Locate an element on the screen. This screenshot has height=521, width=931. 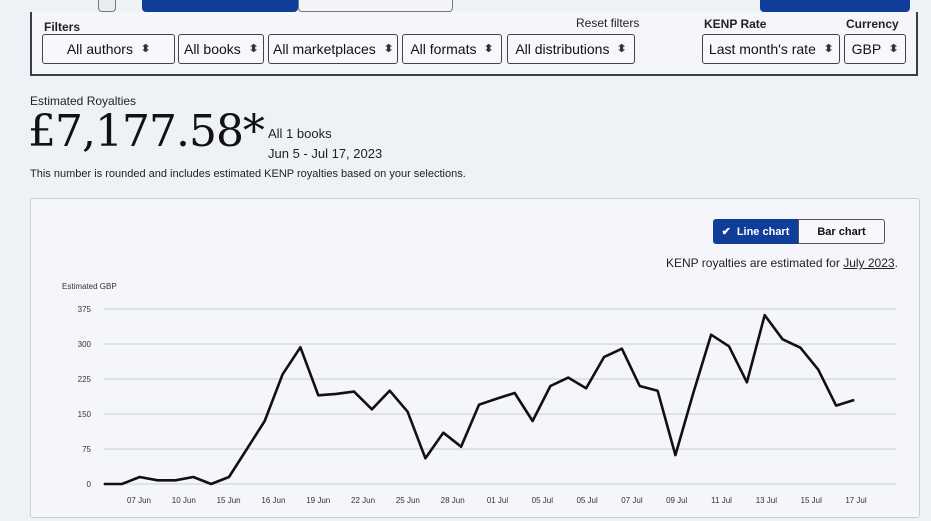
x-tick-label: 13 Jul is located at coordinates (767, 500).